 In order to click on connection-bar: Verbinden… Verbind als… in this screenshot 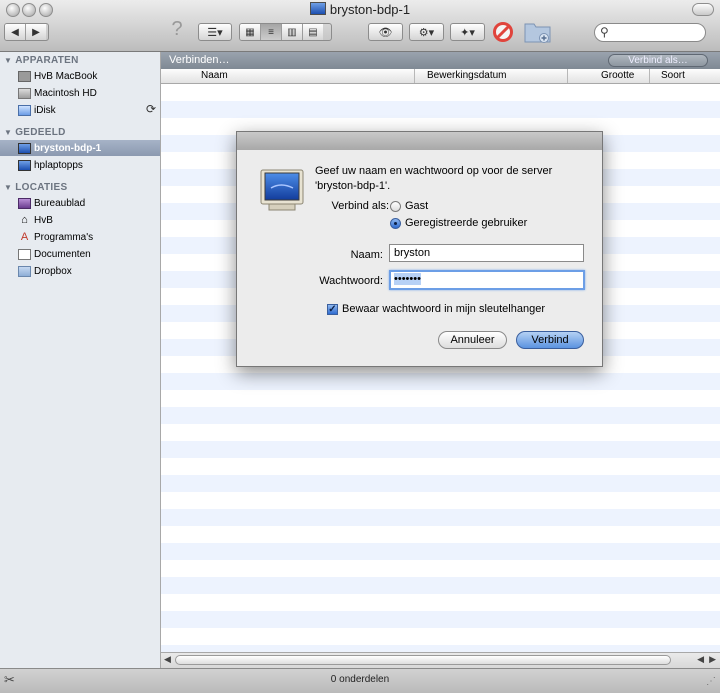, I will do `click(440, 60)`.